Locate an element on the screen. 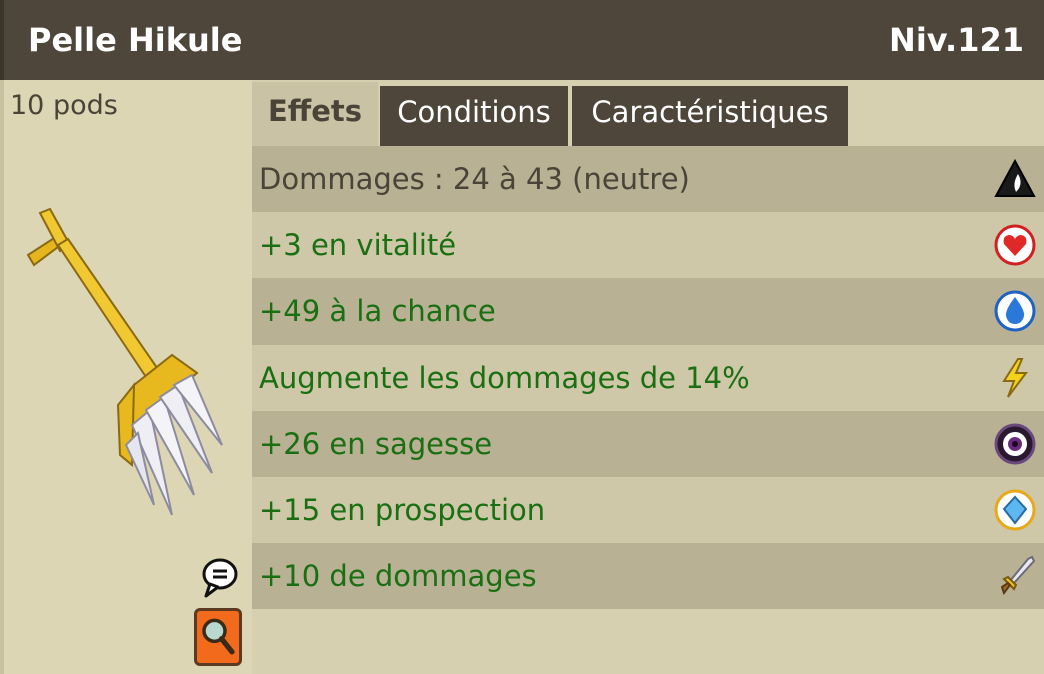  heart-icon is located at coordinates (1015, 245).